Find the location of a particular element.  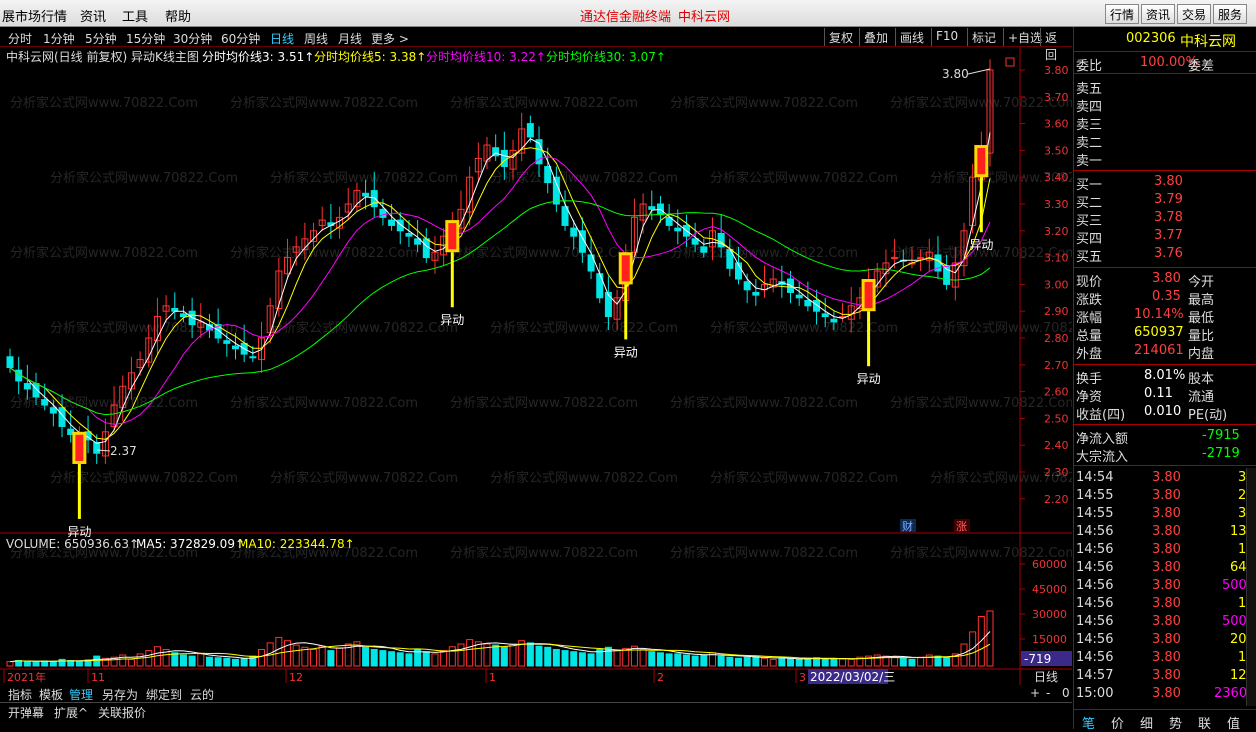

stat-value: 0.35 is located at coordinates (1166, 296).